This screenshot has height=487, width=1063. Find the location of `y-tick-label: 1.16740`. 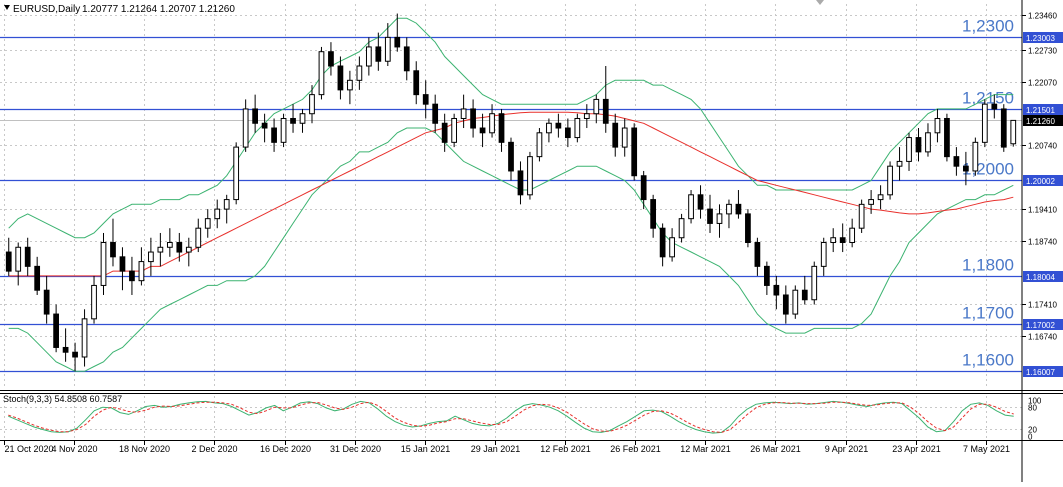

y-tick-label: 1.16740 is located at coordinates (1042, 337).